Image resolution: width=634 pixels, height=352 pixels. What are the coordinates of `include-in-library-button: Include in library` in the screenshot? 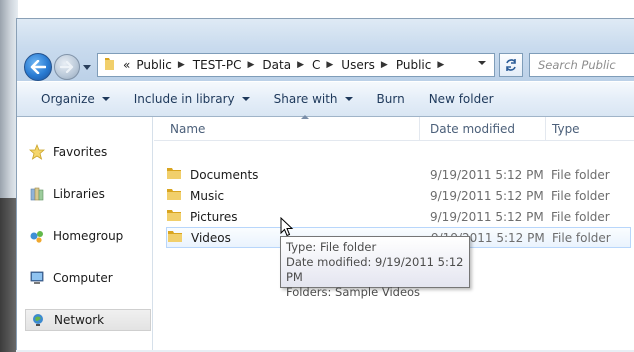 It's located at (192, 99).